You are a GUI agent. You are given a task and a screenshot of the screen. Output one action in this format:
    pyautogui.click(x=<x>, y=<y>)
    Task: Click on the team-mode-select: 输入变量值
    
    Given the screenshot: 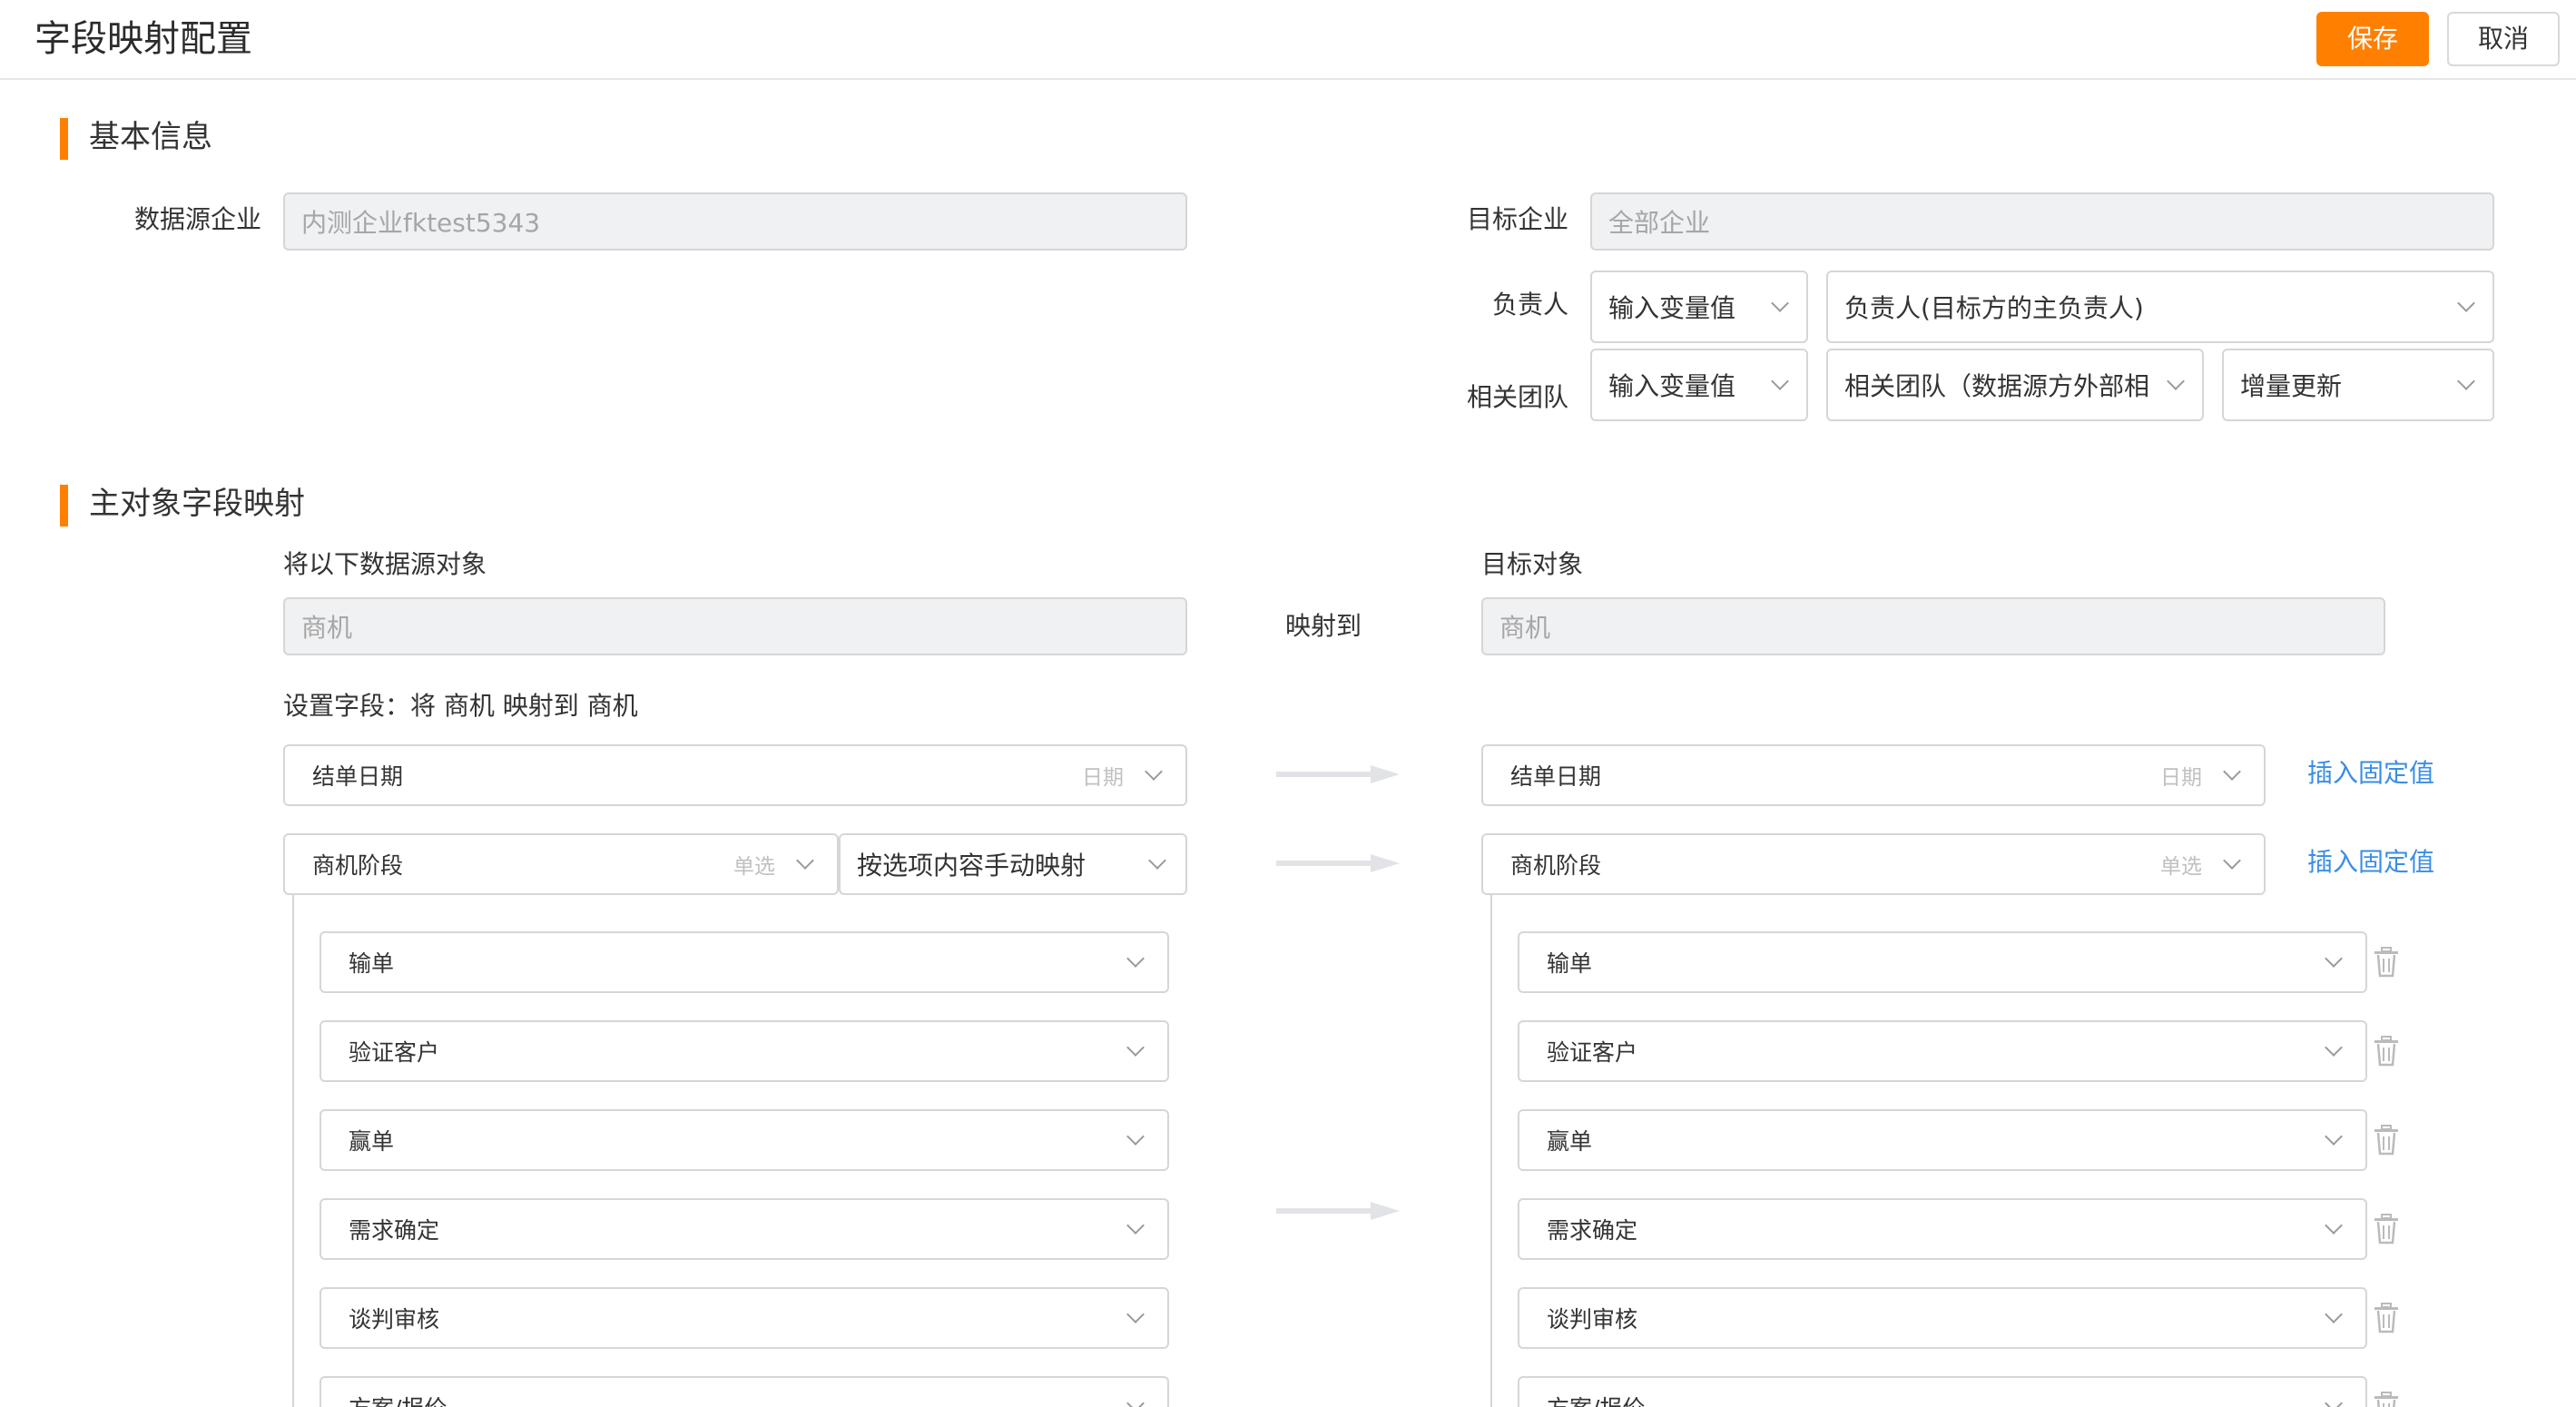 What is the action you would take?
    pyautogui.click(x=1699, y=385)
    